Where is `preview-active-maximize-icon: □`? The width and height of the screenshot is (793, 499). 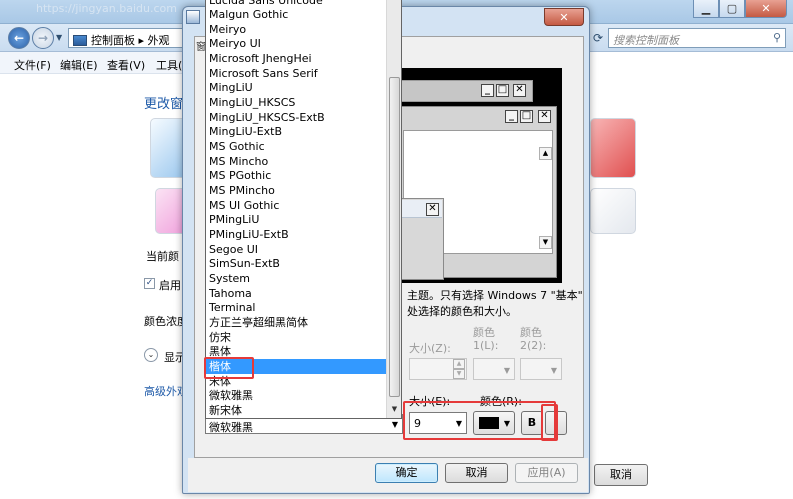
preview-active-maximize-icon: □ is located at coordinates (526, 116).